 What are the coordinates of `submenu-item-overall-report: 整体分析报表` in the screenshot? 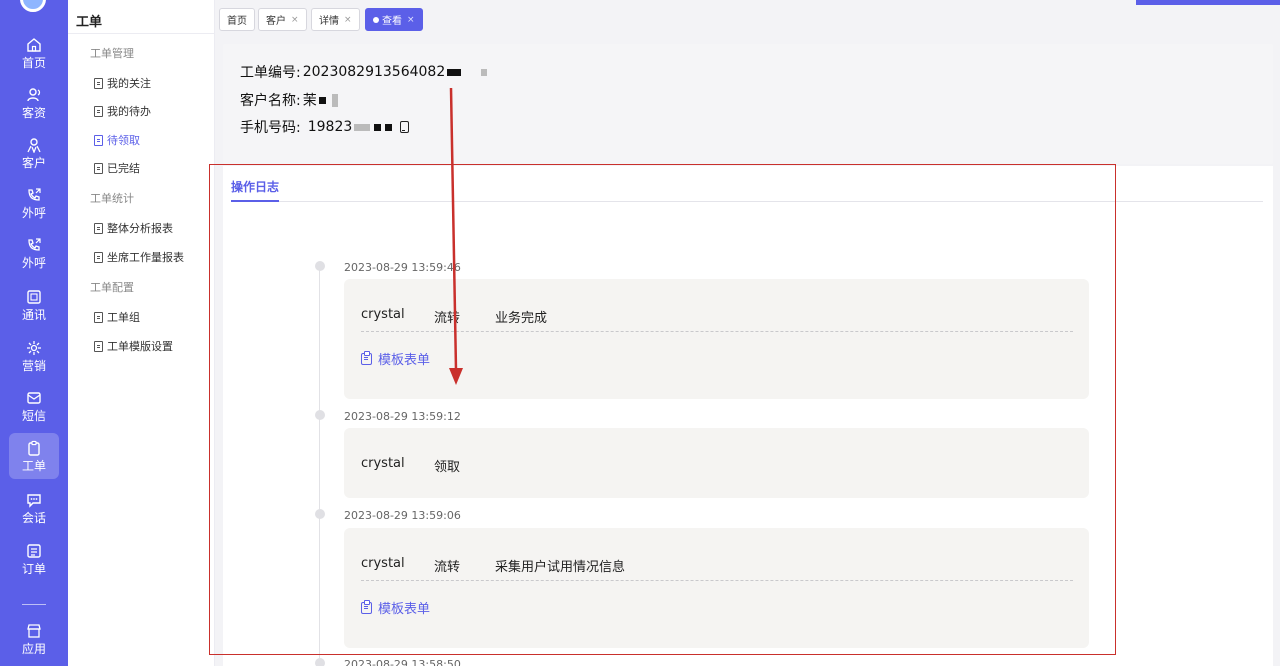 It's located at (133, 228).